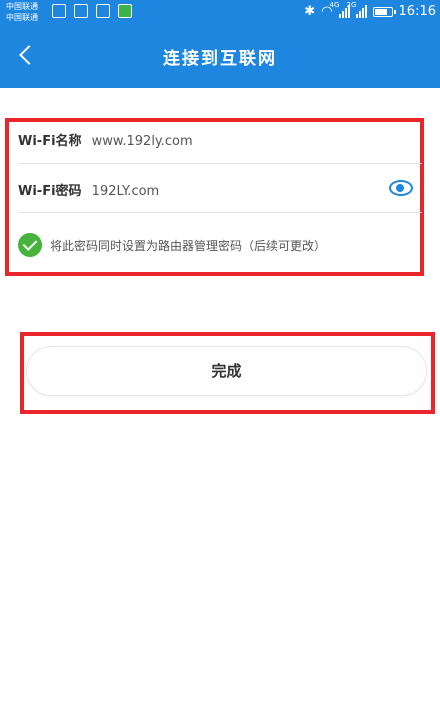  What do you see at coordinates (188, 246) in the screenshot?
I see `sync-password-note: 将此密码同时设置为路由器管理密码（后续可更改）` at bounding box center [188, 246].